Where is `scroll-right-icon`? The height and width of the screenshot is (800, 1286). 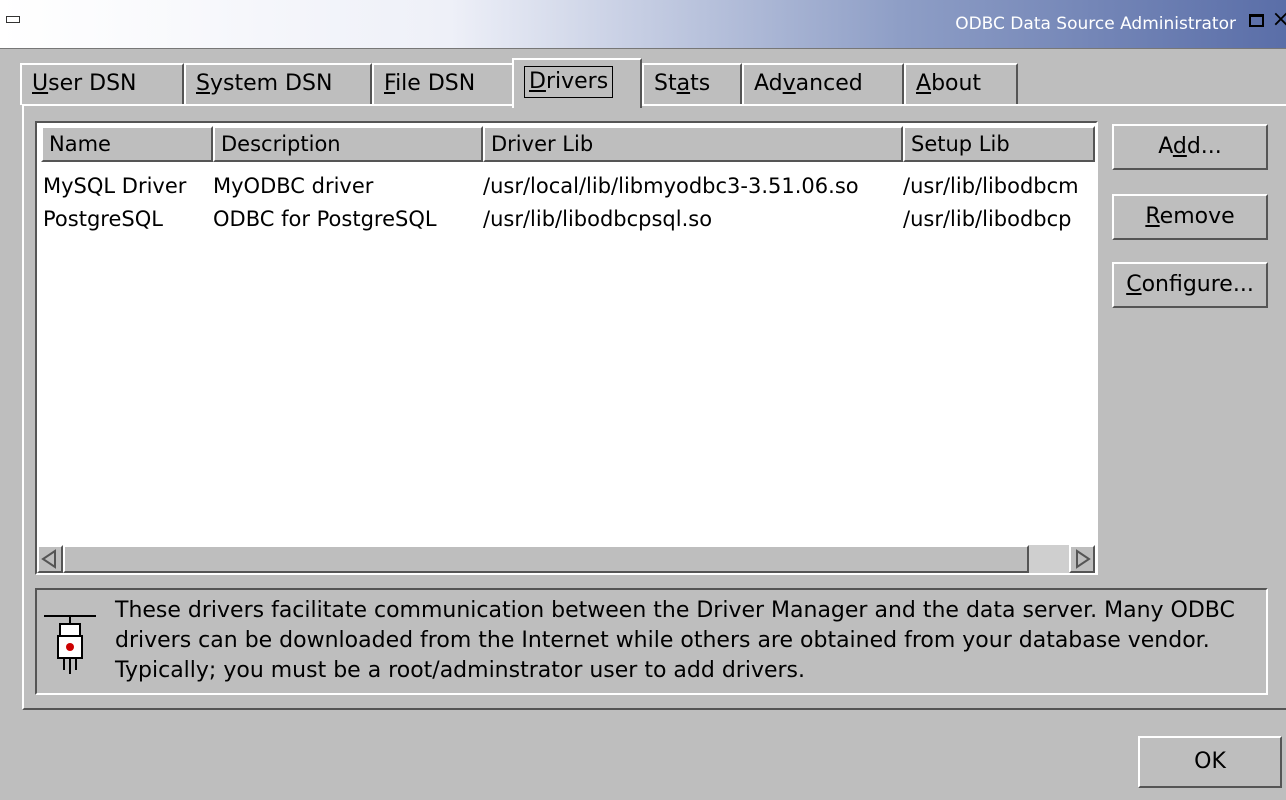 scroll-right-icon is located at coordinates (1082, 559).